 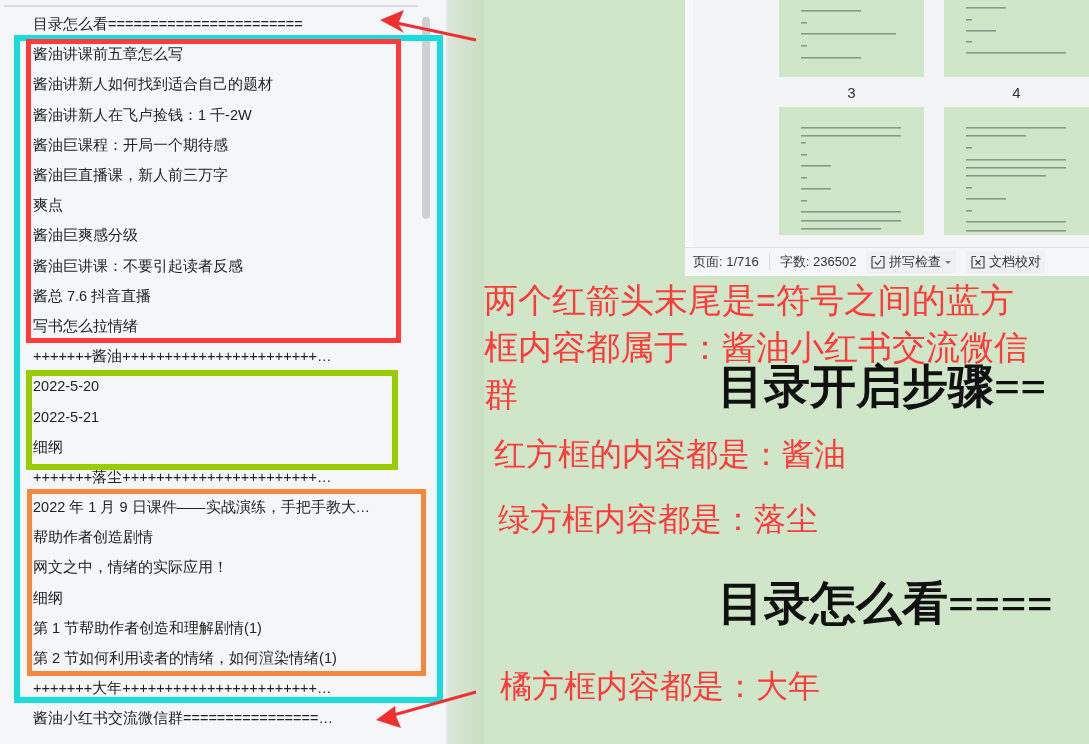 What do you see at coordinates (138, 265) in the screenshot?
I see `outline-item: 酱油巨讲课：不要引起读者反感` at bounding box center [138, 265].